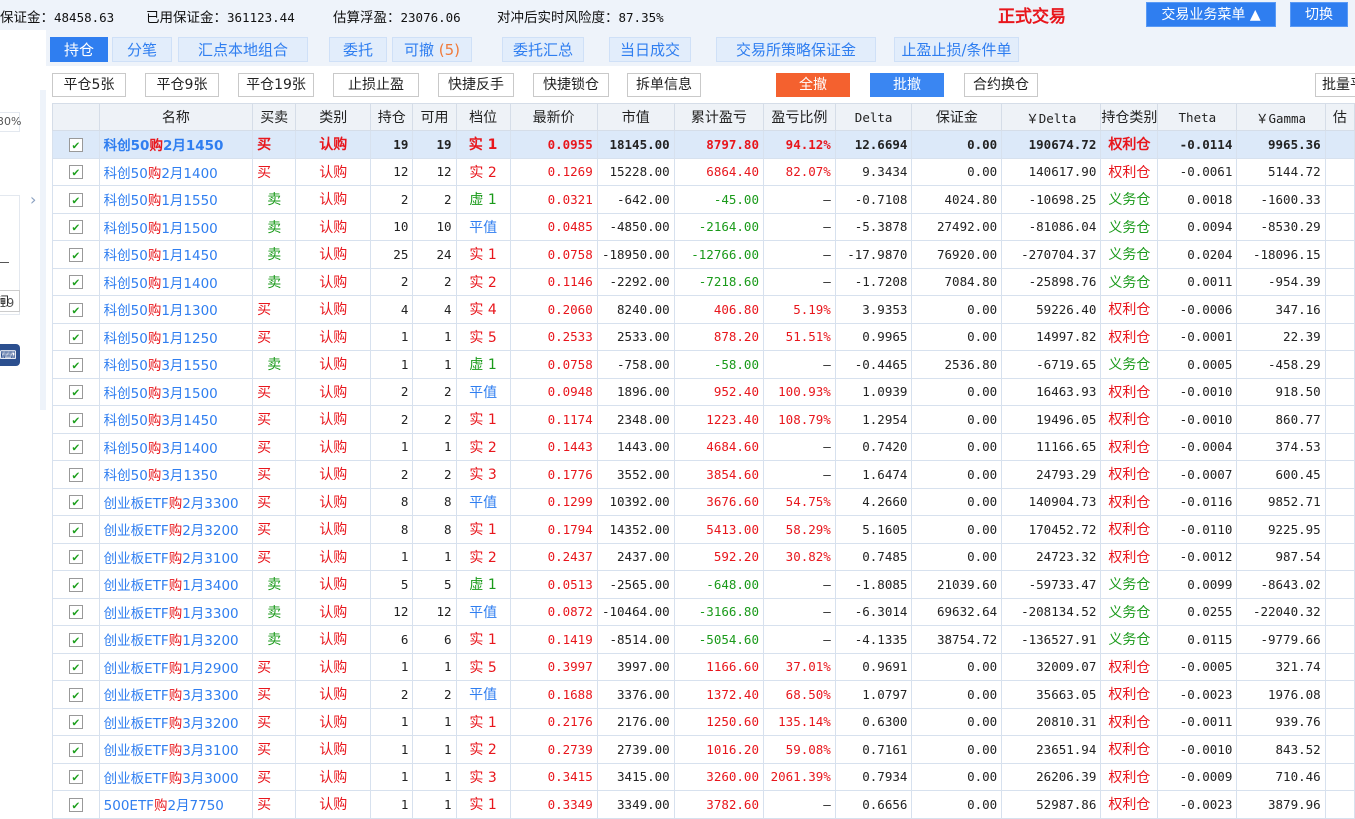 This screenshot has height=819, width=1355. What do you see at coordinates (1281, 117) in the screenshot?
I see `column-header: ￥Gamma` at bounding box center [1281, 117].